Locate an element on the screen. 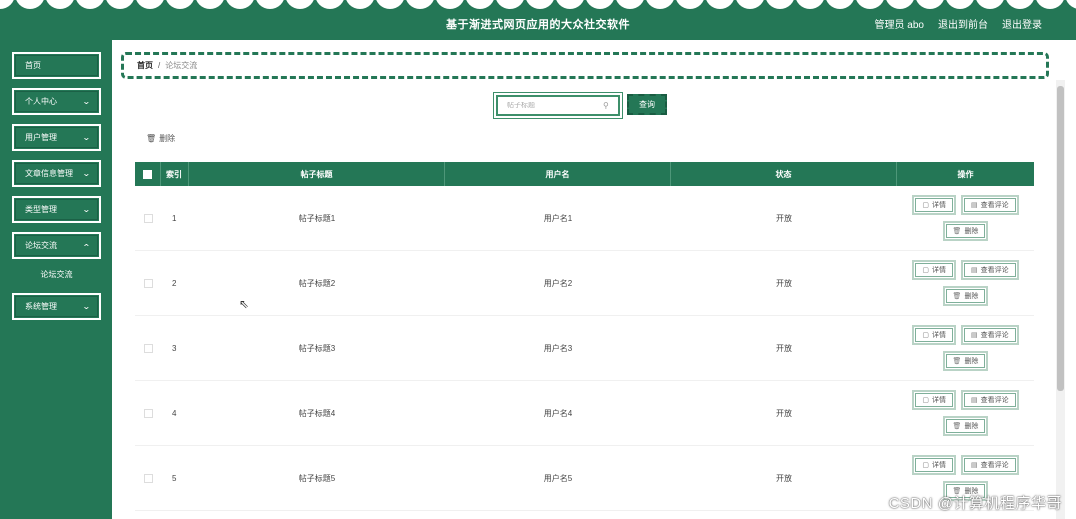 Image resolution: width=1076 pixels, height=519 pixels. sidebar-item-label: 文章信息管理 is located at coordinates (49, 173).